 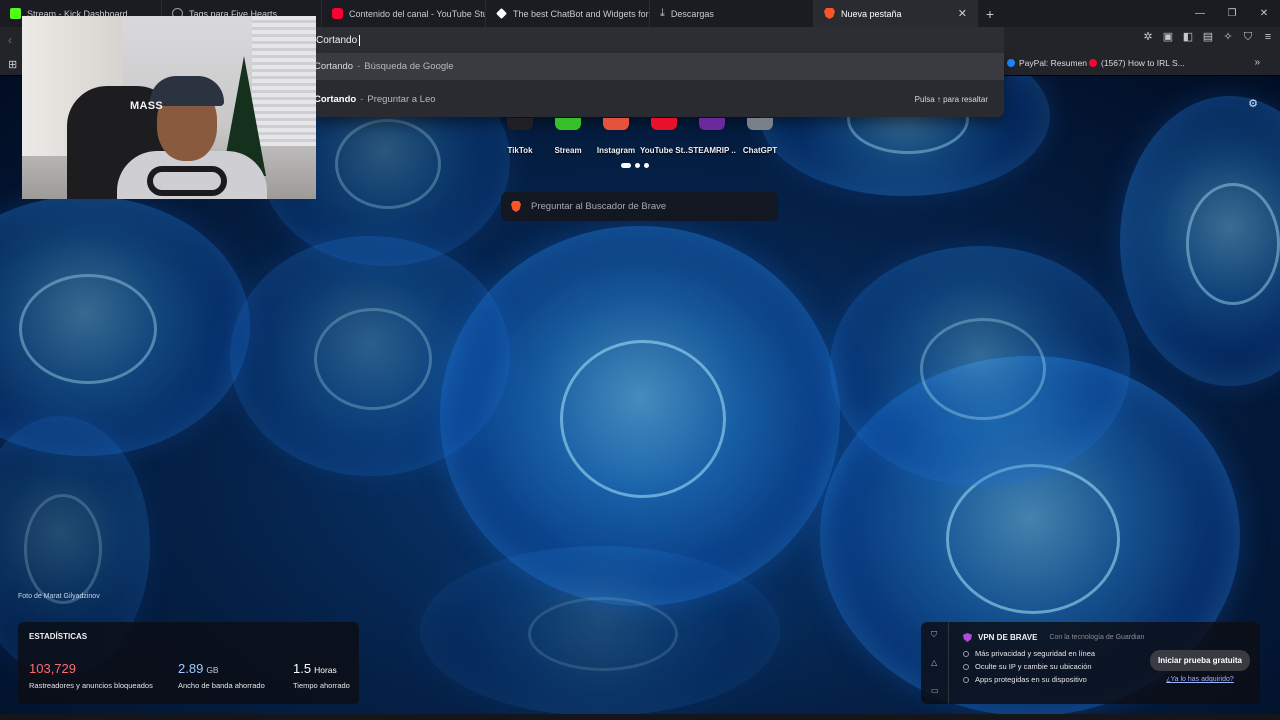 I want to click on vpn-feature-text: Oculte su IP y cambie su ubicación, so click(x=1033, y=666).